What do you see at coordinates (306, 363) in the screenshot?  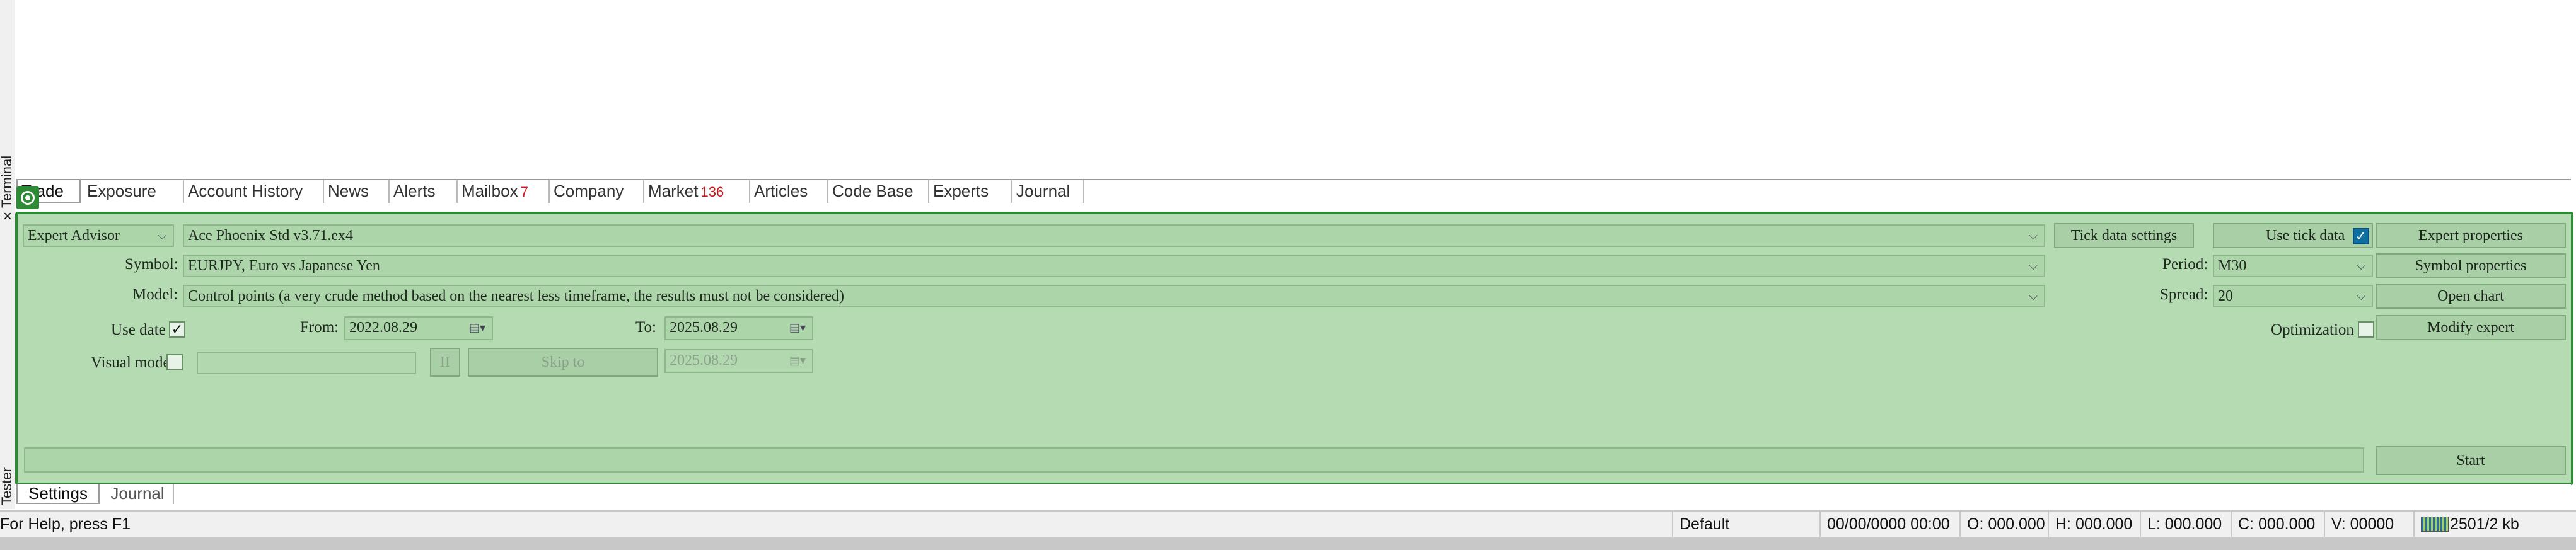 I see `visual-speed-slider` at bounding box center [306, 363].